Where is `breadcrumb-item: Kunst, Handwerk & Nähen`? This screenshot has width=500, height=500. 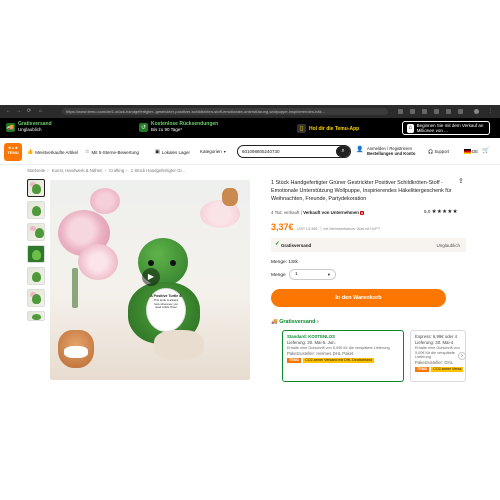
breadcrumb-item: Kunst, Handwerk & Nähen is located at coordinates (77, 170).